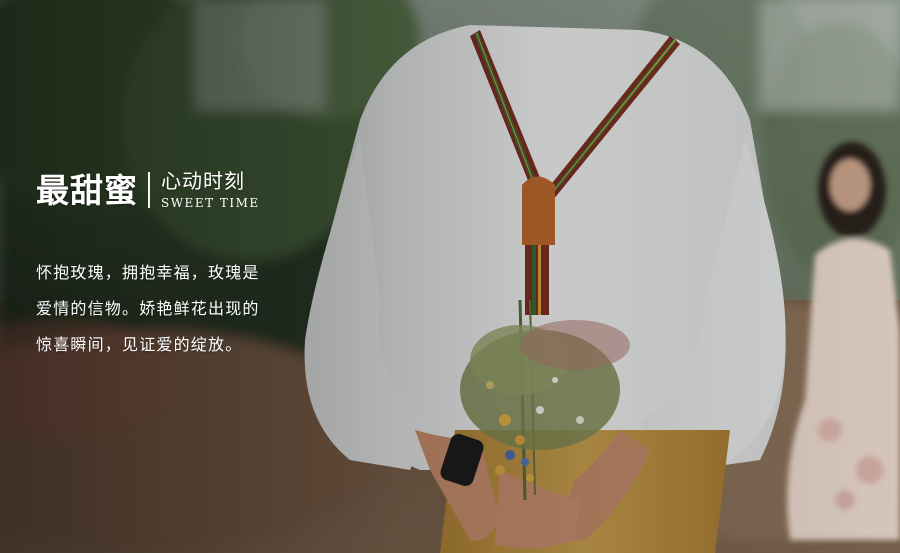  What do you see at coordinates (87, 190) in the screenshot?
I see `main-title: 最甜蜜` at bounding box center [87, 190].